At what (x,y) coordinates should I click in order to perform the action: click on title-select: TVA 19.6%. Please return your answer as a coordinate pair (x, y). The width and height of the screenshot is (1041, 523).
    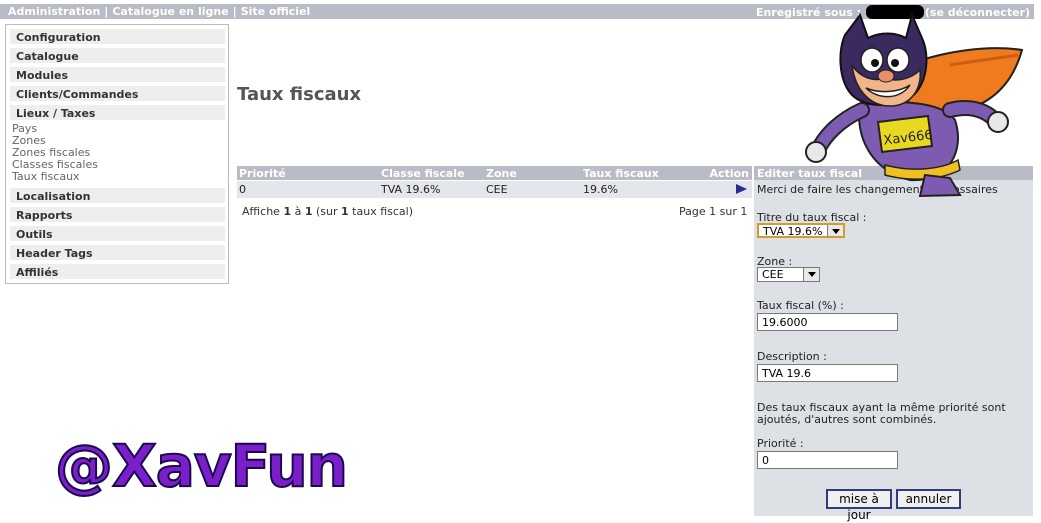
    Looking at the image, I should click on (801, 230).